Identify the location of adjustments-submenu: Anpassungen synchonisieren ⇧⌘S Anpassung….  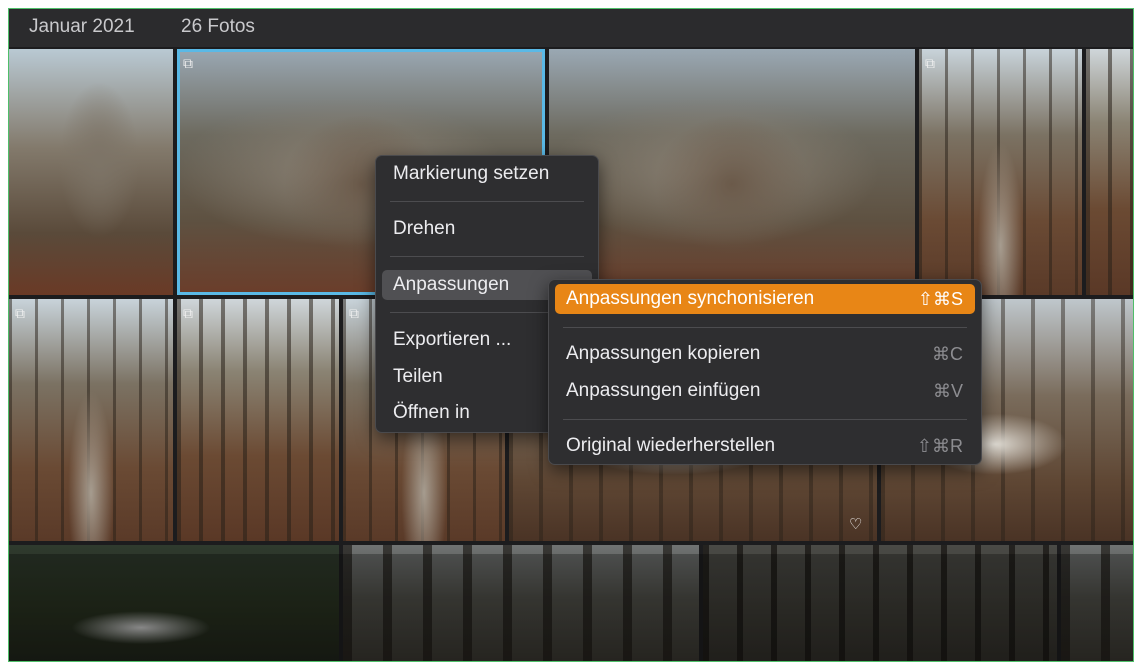
(765, 372).